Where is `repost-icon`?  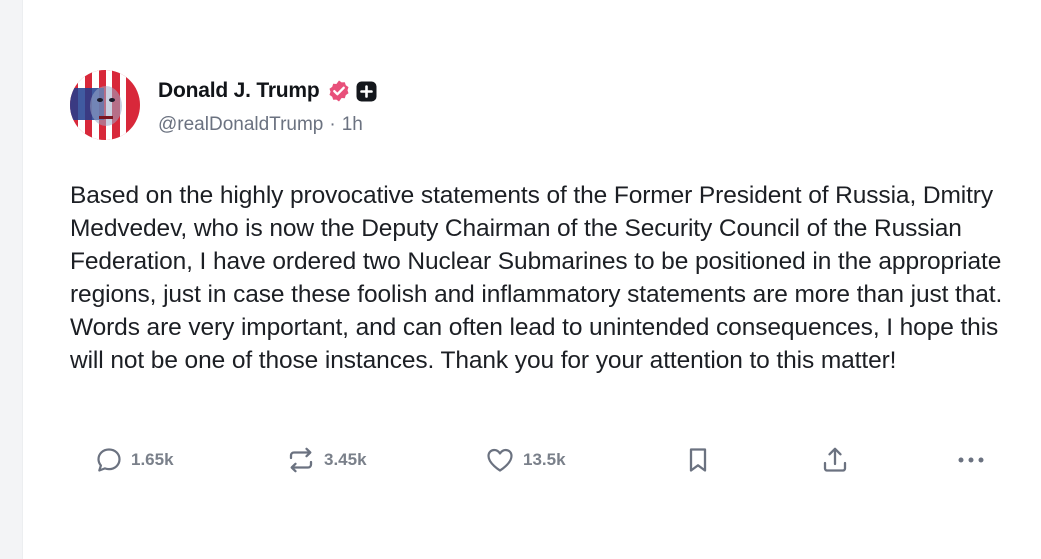 repost-icon is located at coordinates (301, 460).